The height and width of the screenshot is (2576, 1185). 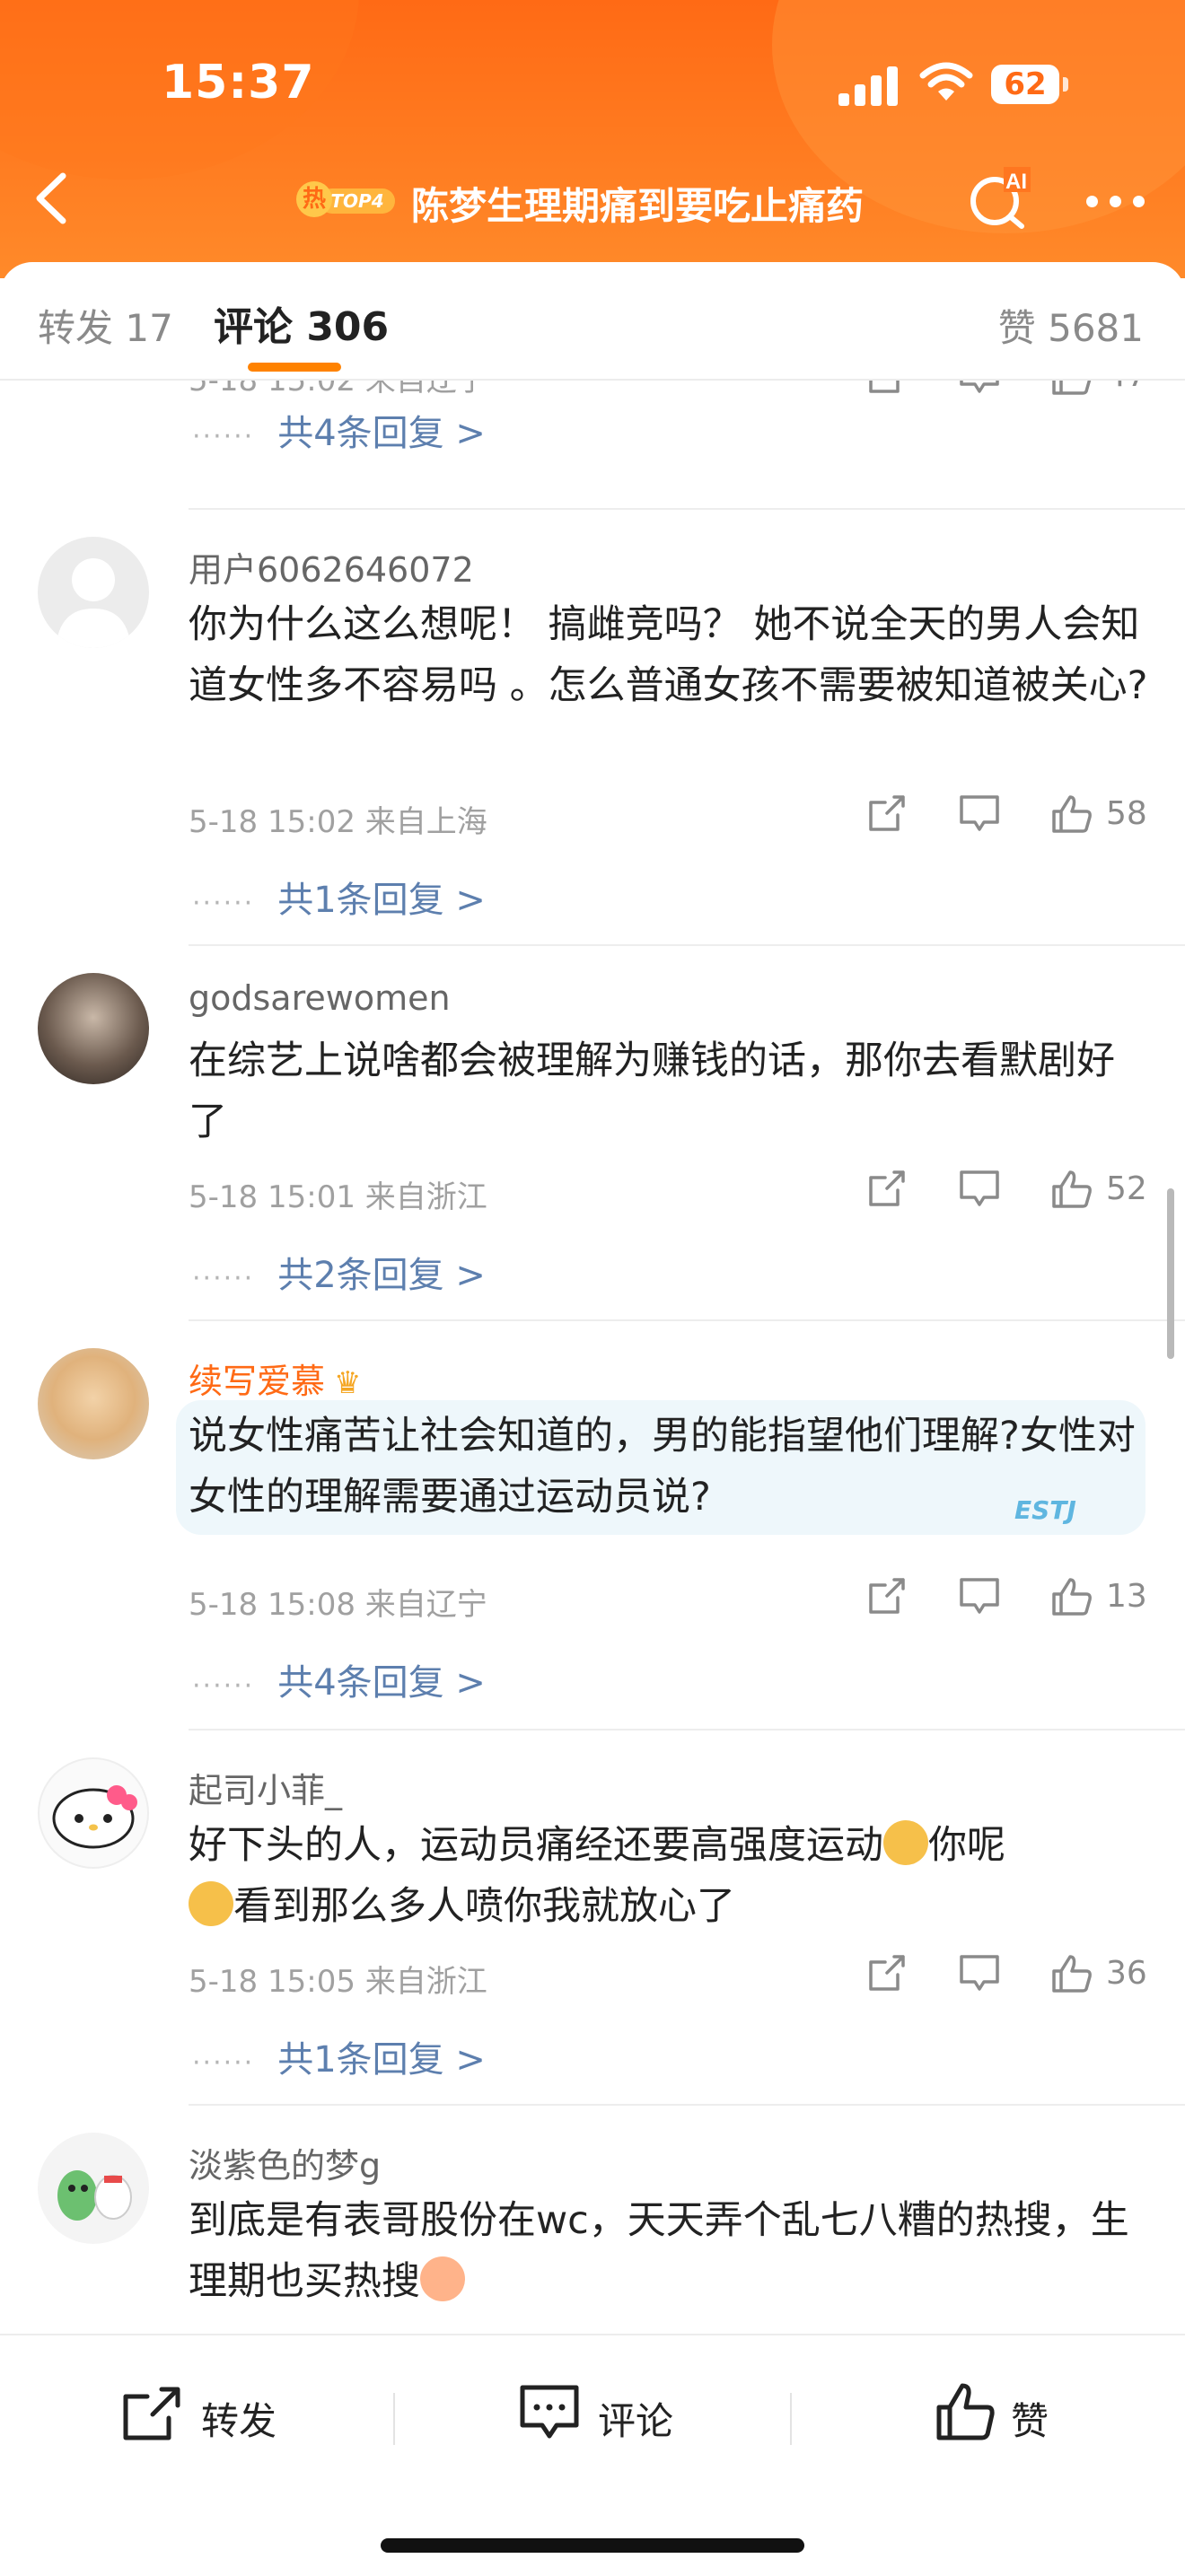 I want to click on scrollbar, so click(x=1170, y=1273).